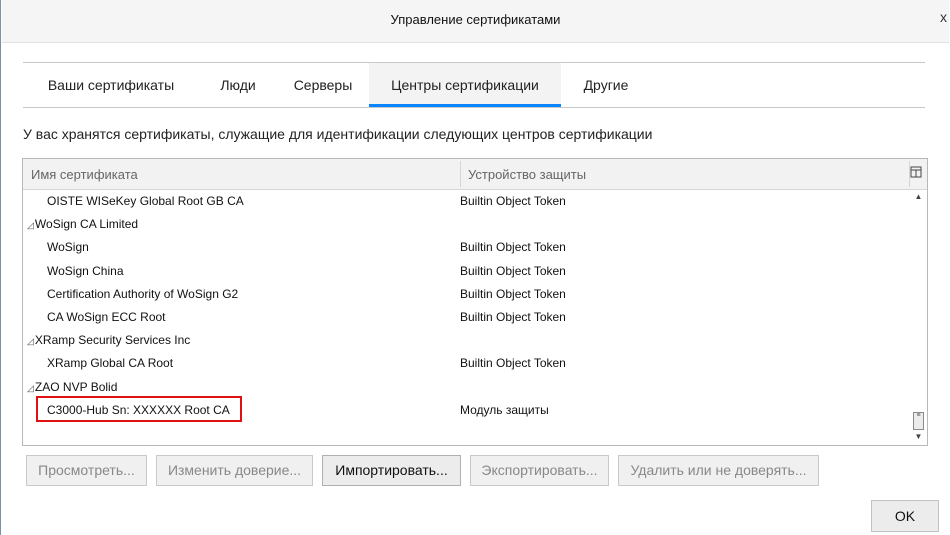 This screenshot has width=950, height=535. Describe the element at coordinates (238, 85) in the screenshot. I see `tab-people: Люди` at that location.